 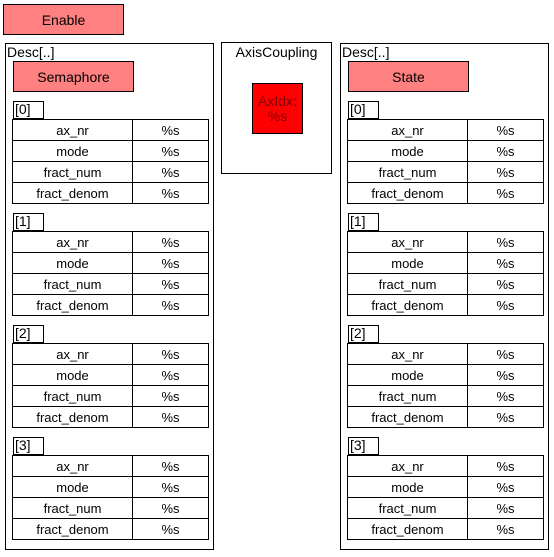 I want to click on group-index-label: [2], so click(x=28, y=334).